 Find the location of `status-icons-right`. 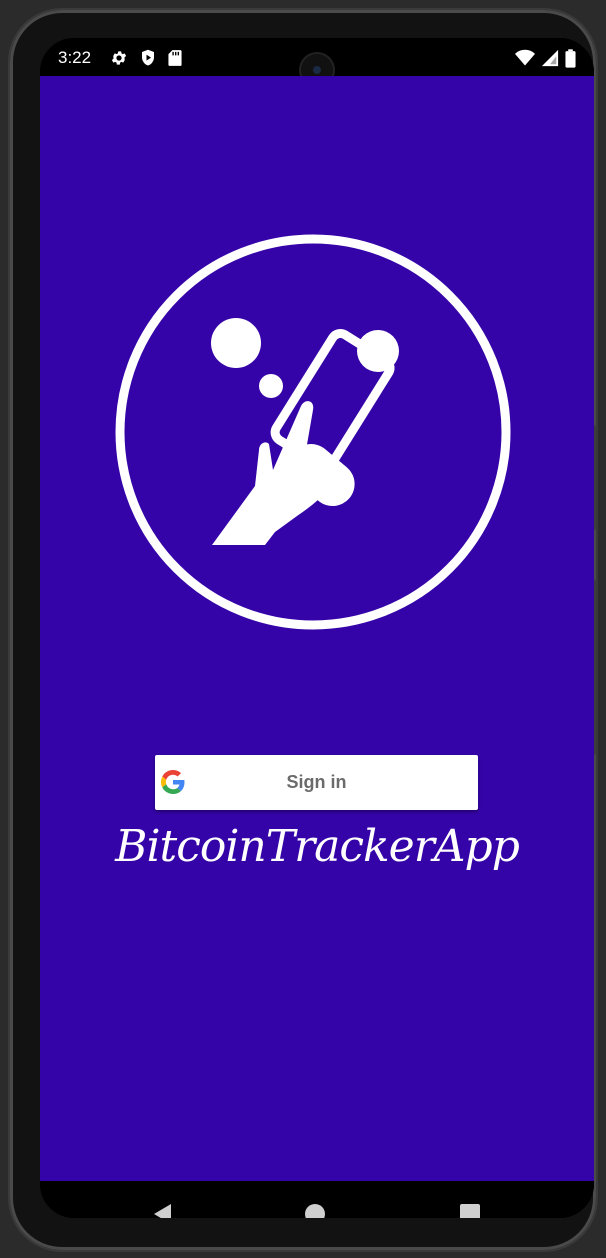

status-icons-right is located at coordinates (545, 58).